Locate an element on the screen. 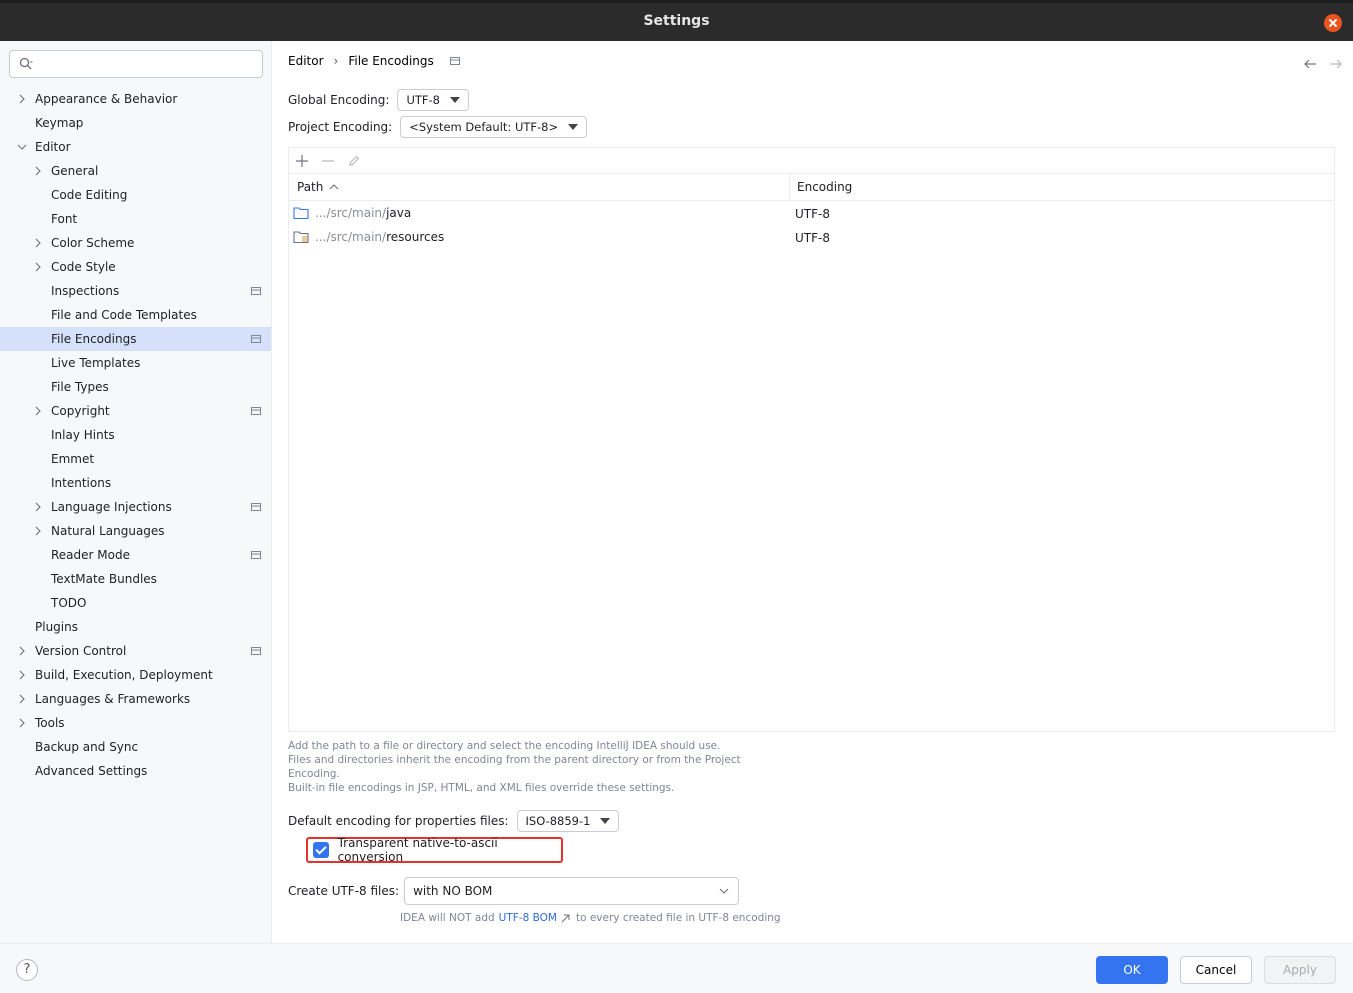 The image size is (1353, 993). cancel-button: Cancel is located at coordinates (1216, 970).